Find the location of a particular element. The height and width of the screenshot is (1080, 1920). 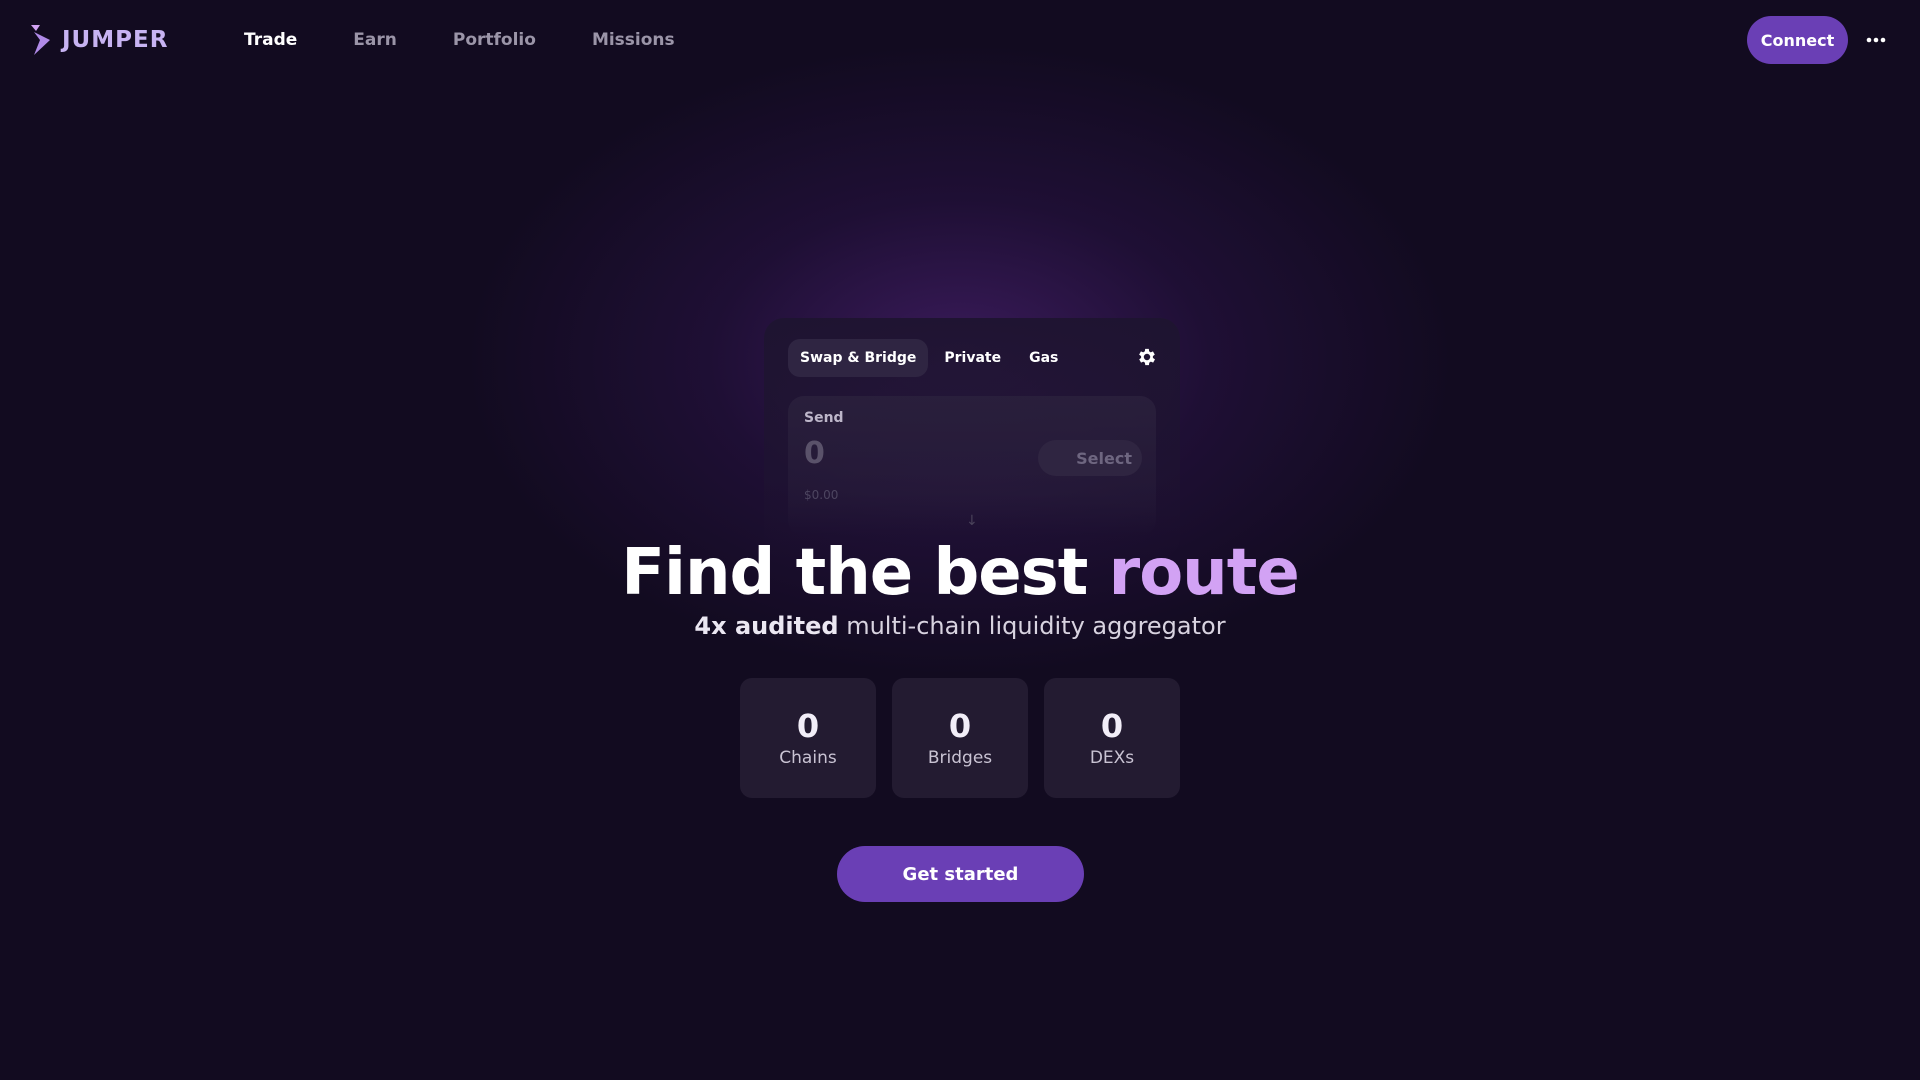

stat-label: Bridges is located at coordinates (960, 758).